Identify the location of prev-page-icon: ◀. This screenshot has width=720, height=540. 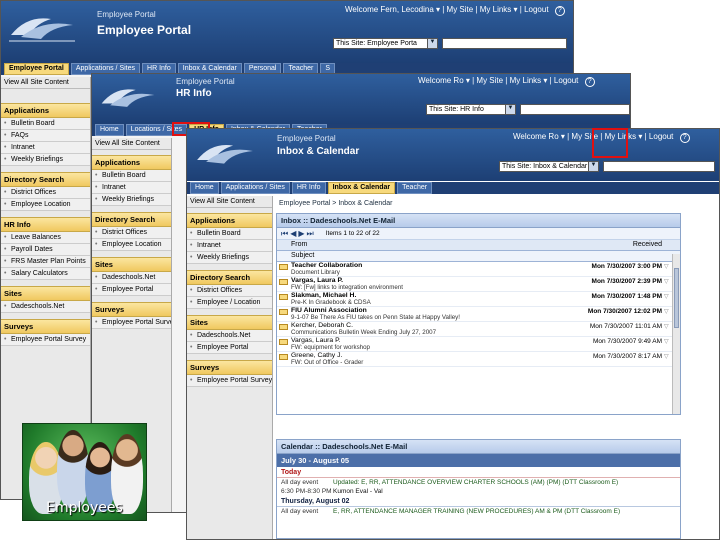
(293, 233).